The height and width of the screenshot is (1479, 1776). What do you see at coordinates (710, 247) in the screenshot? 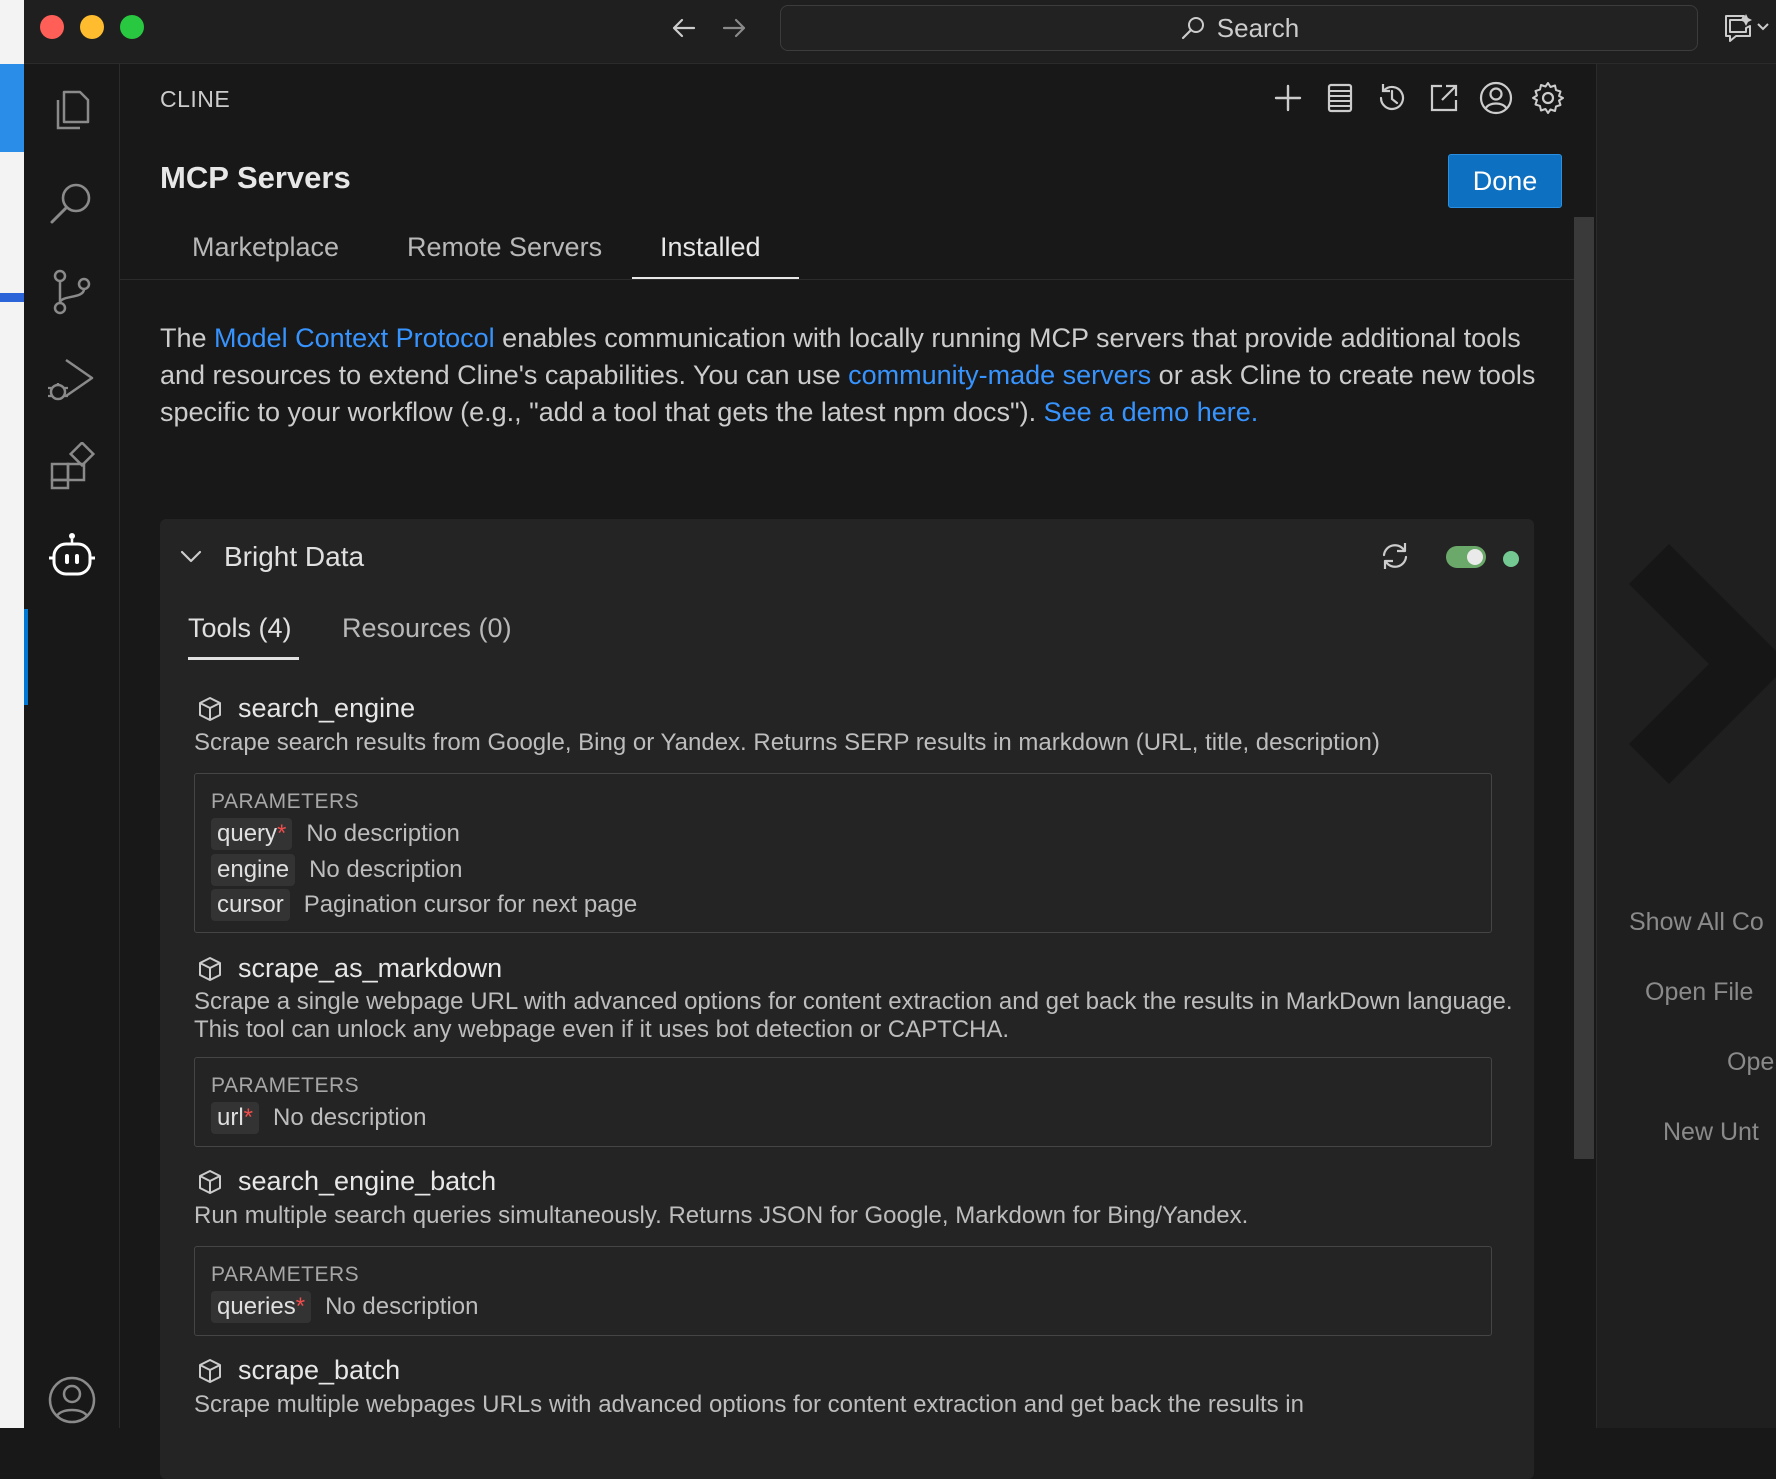
I see `tab-installed: Installed` at bounding box center [710, 247].